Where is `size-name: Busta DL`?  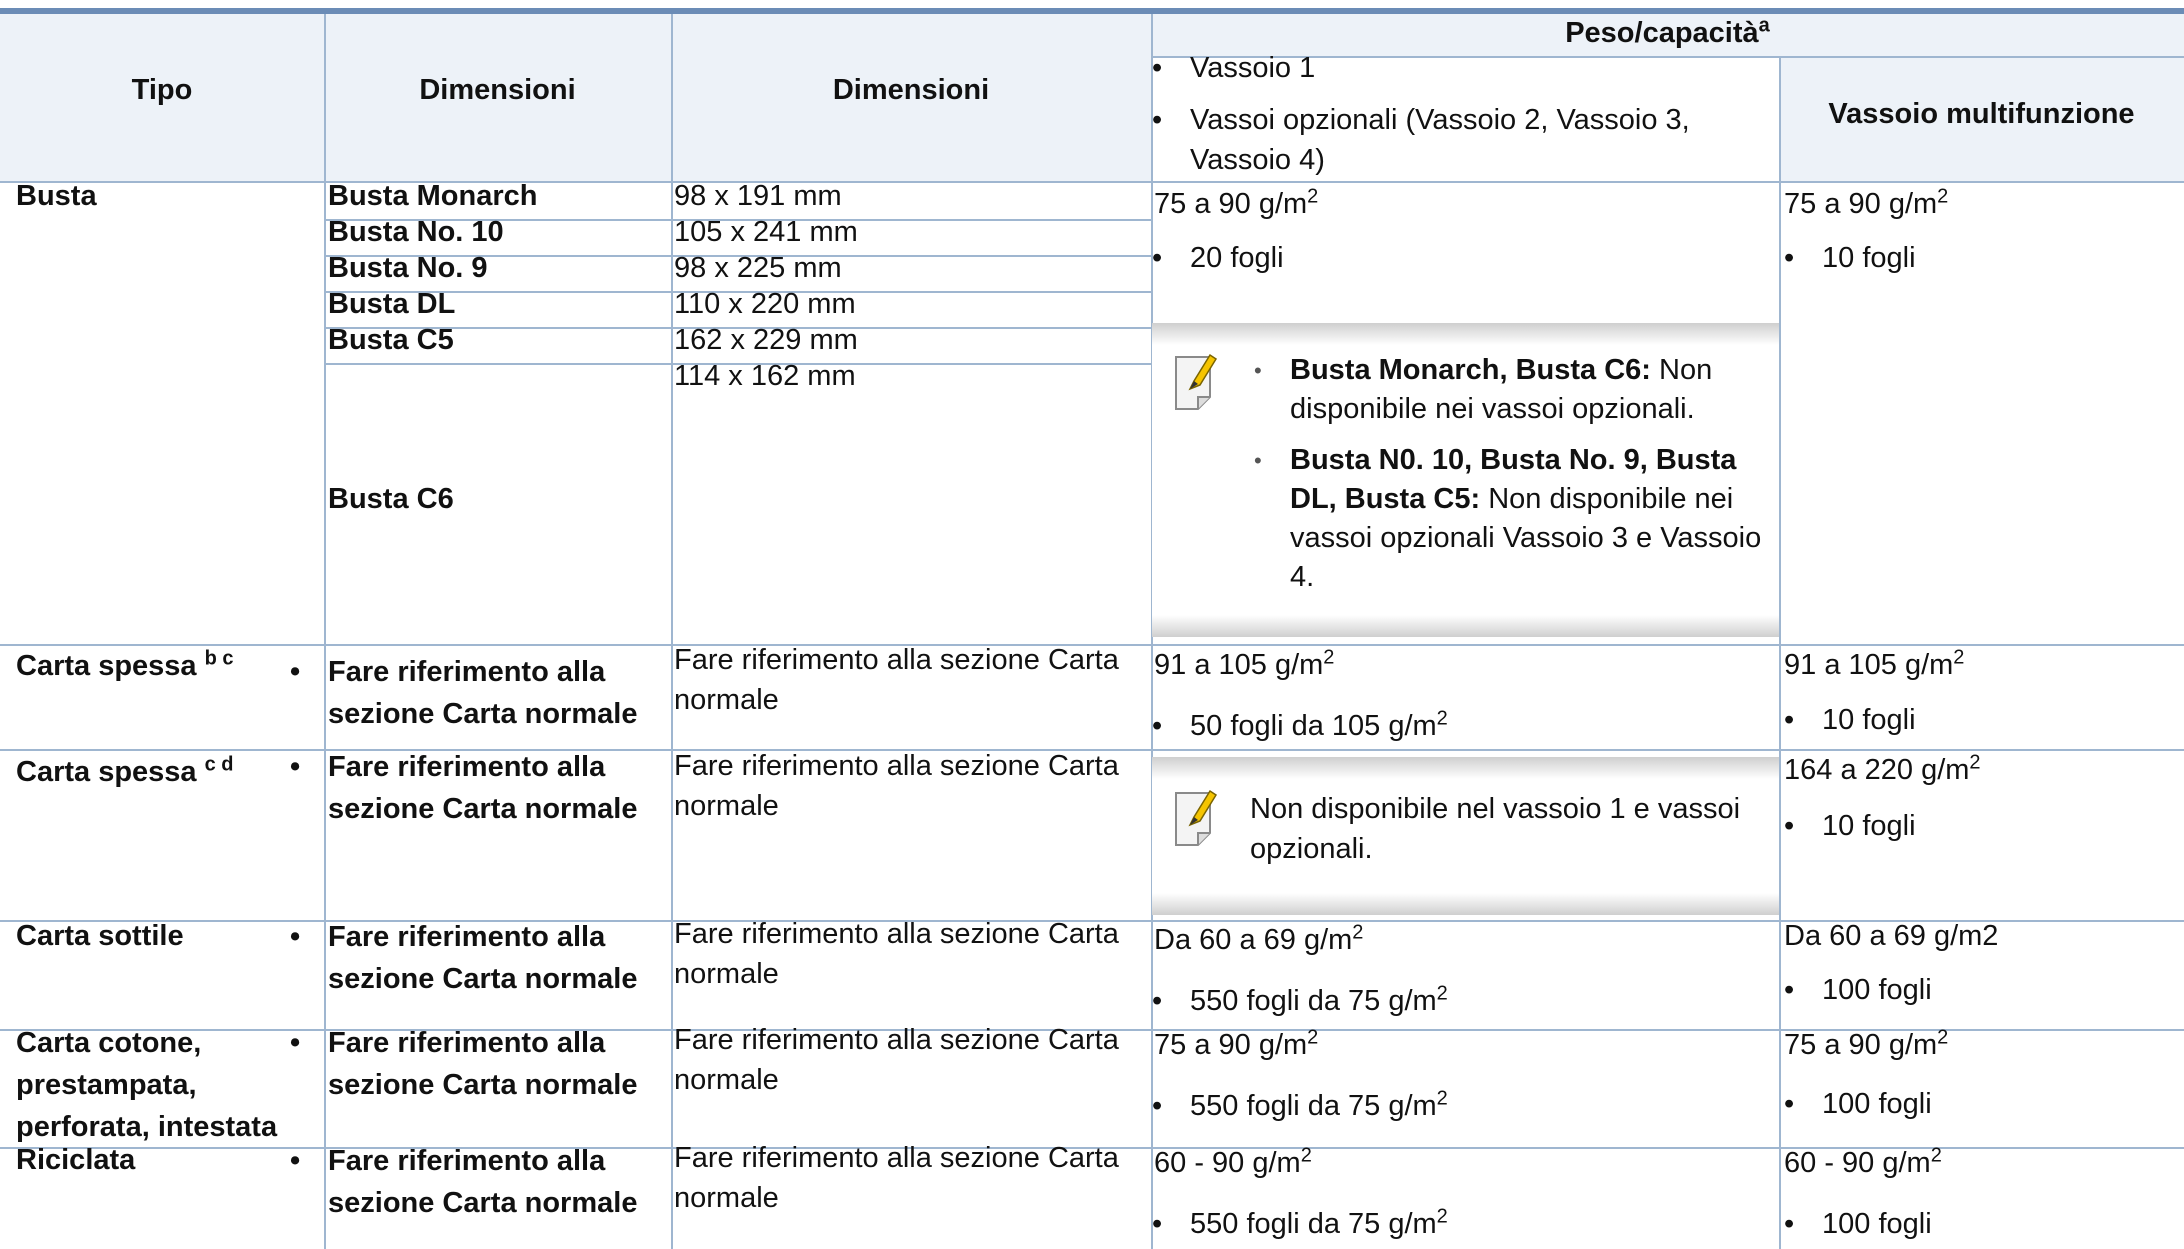 size-name: Busta DL is located at coordinates (392, 304).